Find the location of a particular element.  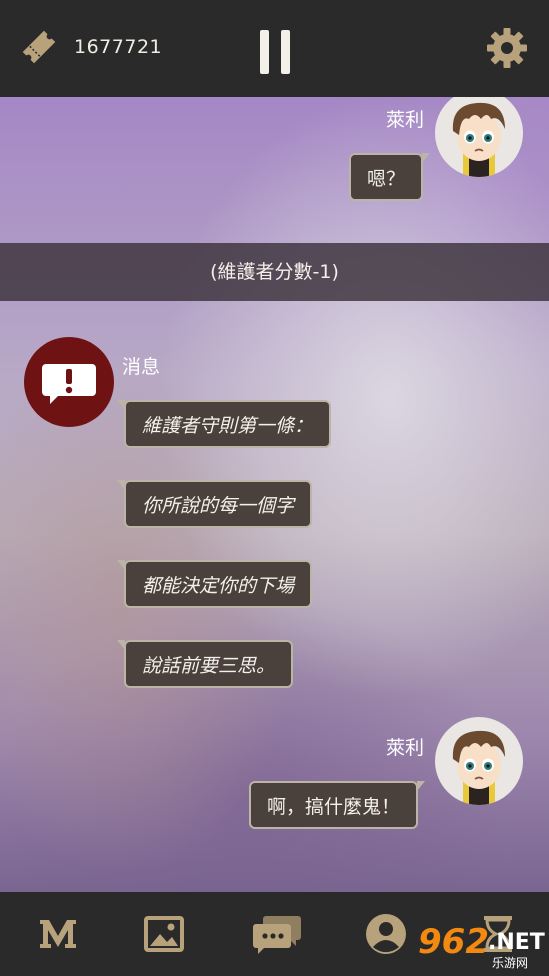

watermark-number: 962 is located at coordinates (453, 942).